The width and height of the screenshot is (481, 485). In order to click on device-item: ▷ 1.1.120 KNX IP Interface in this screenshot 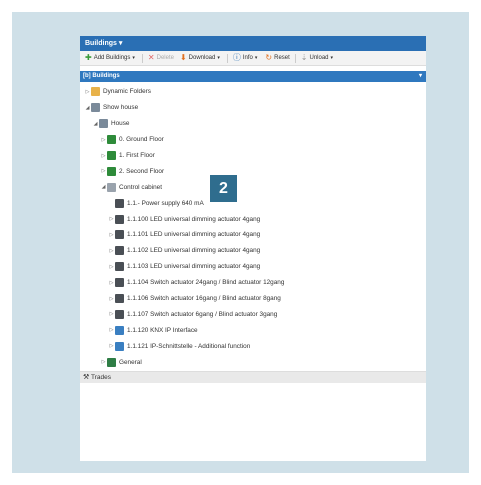, I will do `click(253, 330)`.